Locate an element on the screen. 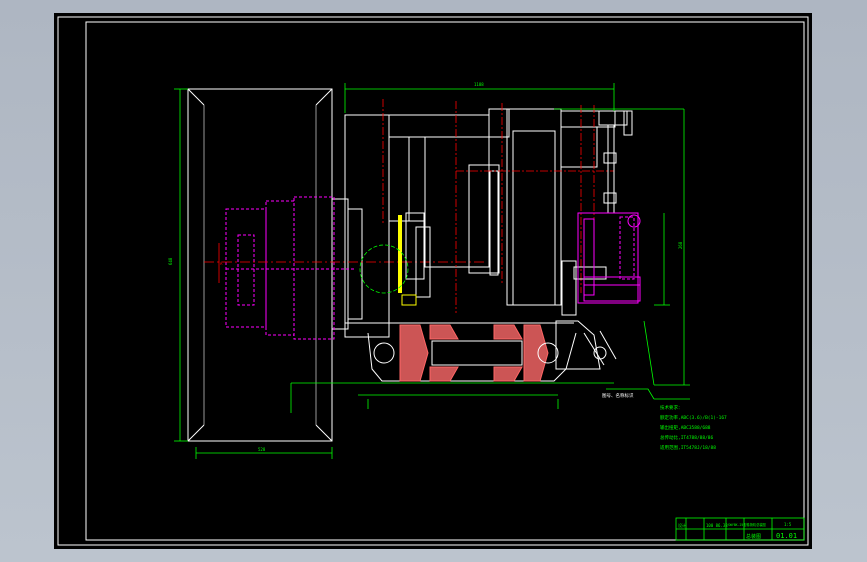 The image size is (867, 562). note-line-1: 额定功率,ABC(3.6)/B(1)-167 is located at coordinates (693, 417).